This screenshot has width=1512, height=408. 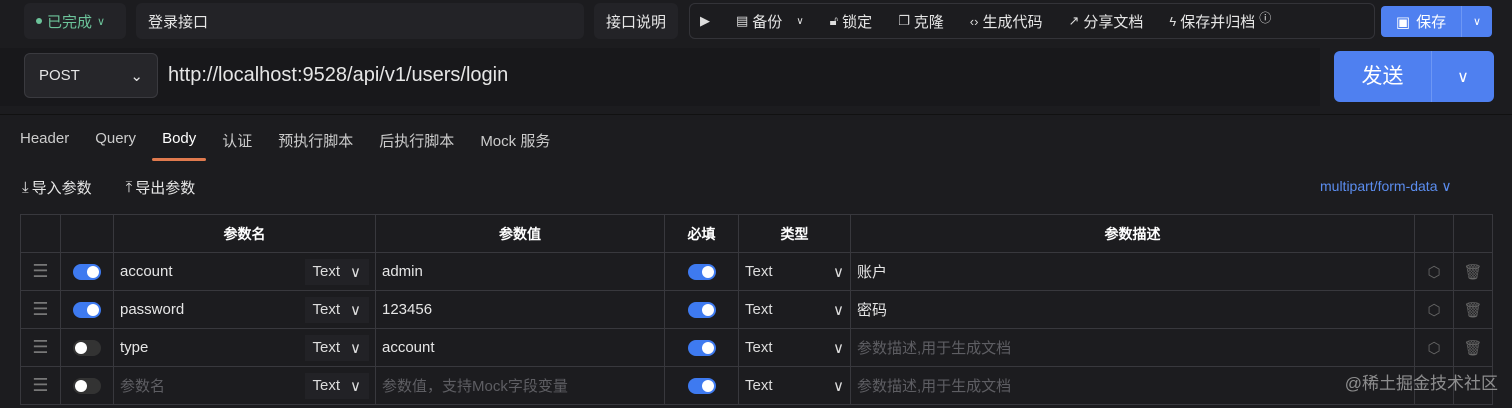 I want to click on method-value: POST, so click(x=59, y=75).